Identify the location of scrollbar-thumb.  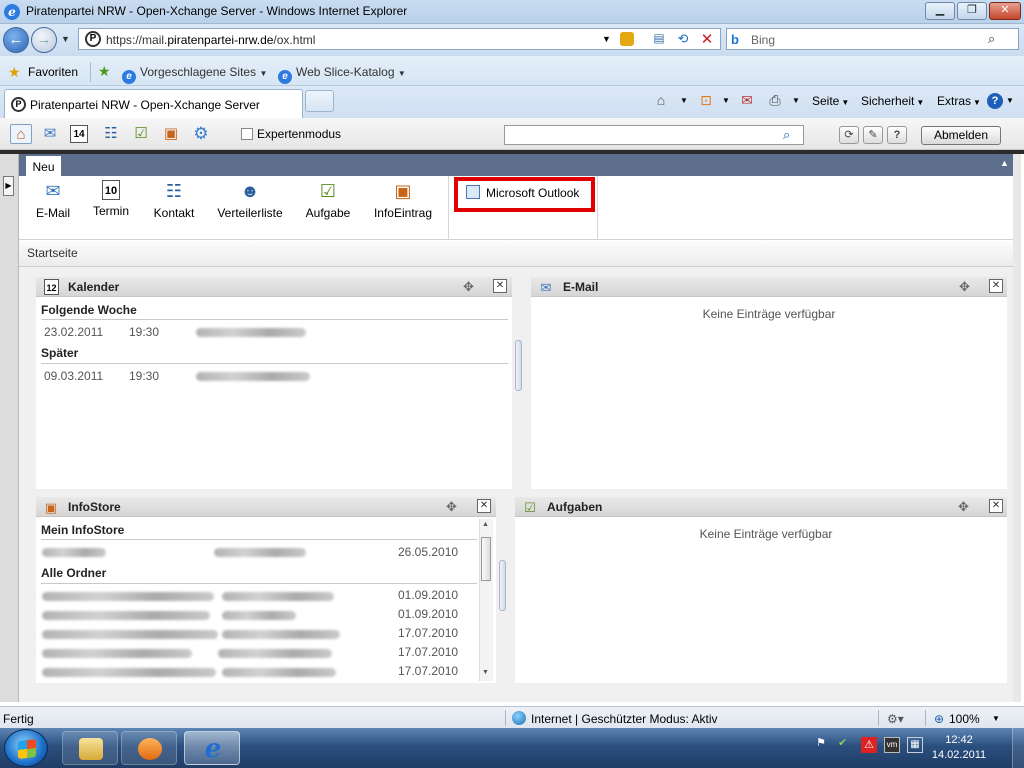
(486, 559).